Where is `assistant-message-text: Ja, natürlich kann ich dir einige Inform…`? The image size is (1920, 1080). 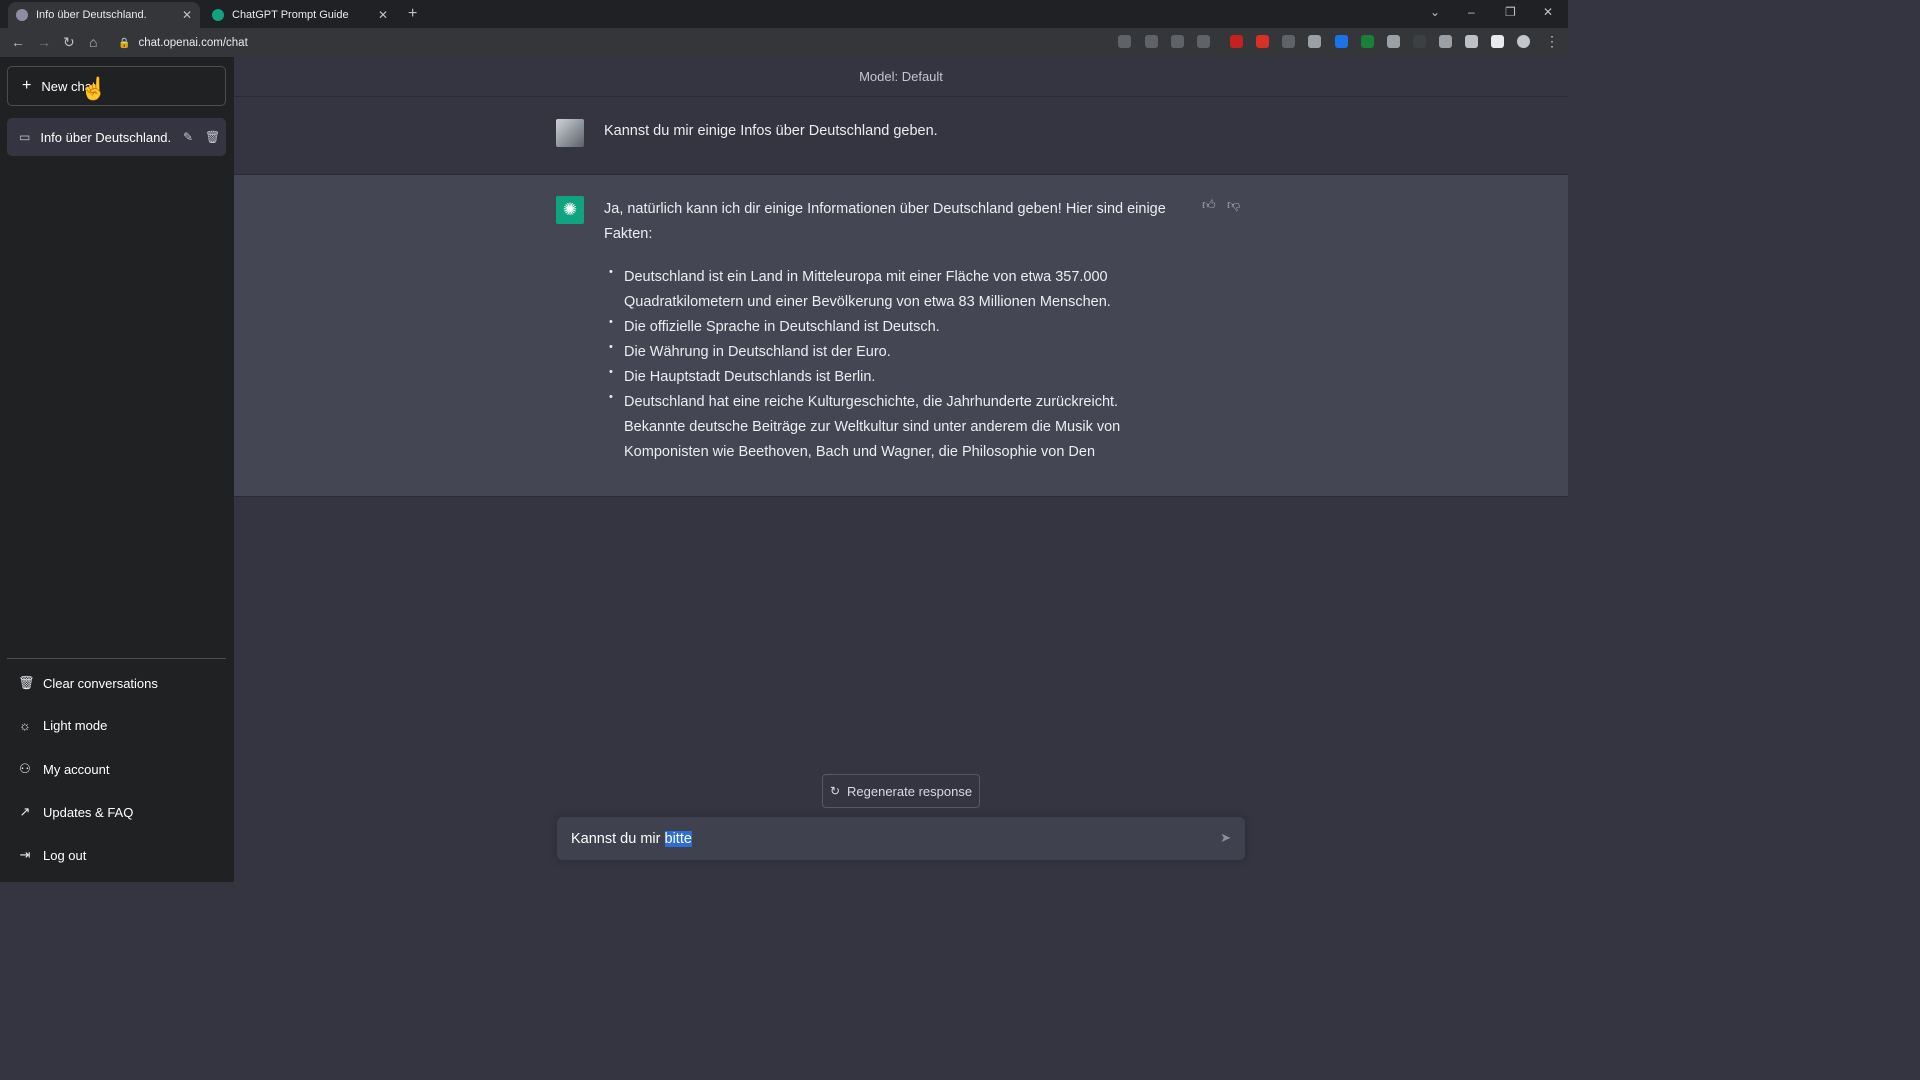
assistant-message-text: Ja, natürlich kann ich dir einige Inform… is located at coordinates (889, 331).